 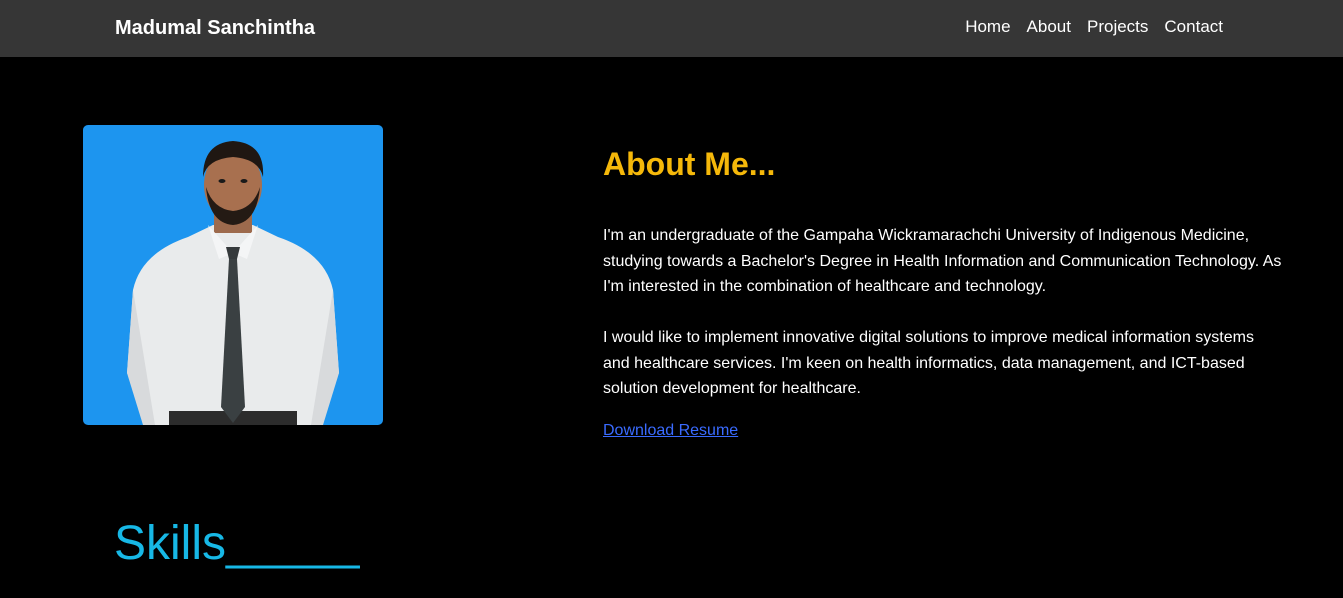 What do you see at coordinates (987, 27) in the screenshot?
I see `nav-link-home: Home` at bounding box center [987, 27].